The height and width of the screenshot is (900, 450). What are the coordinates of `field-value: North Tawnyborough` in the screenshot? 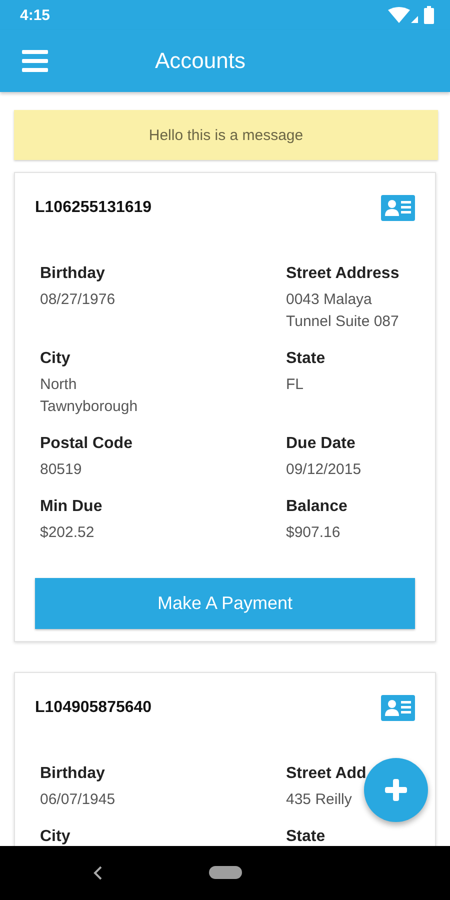 It's located at (89, 396).